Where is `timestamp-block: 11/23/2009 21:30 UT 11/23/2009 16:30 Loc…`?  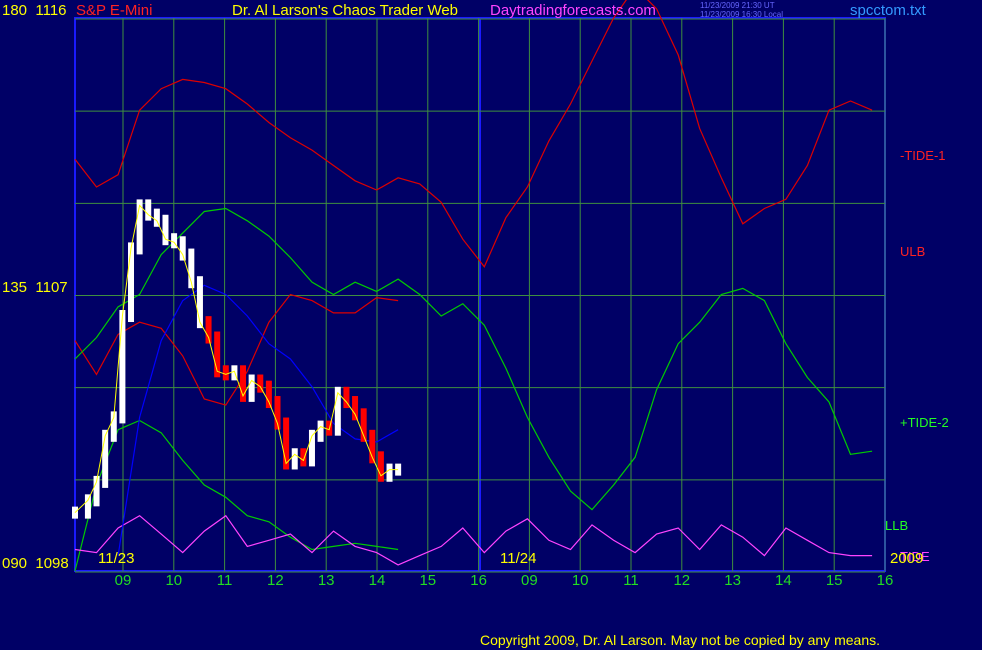 timestamp-block: 11/23/2009 21:30 UT 11/23/2009 16:30 Loc… is located at coordinates (741, 10).